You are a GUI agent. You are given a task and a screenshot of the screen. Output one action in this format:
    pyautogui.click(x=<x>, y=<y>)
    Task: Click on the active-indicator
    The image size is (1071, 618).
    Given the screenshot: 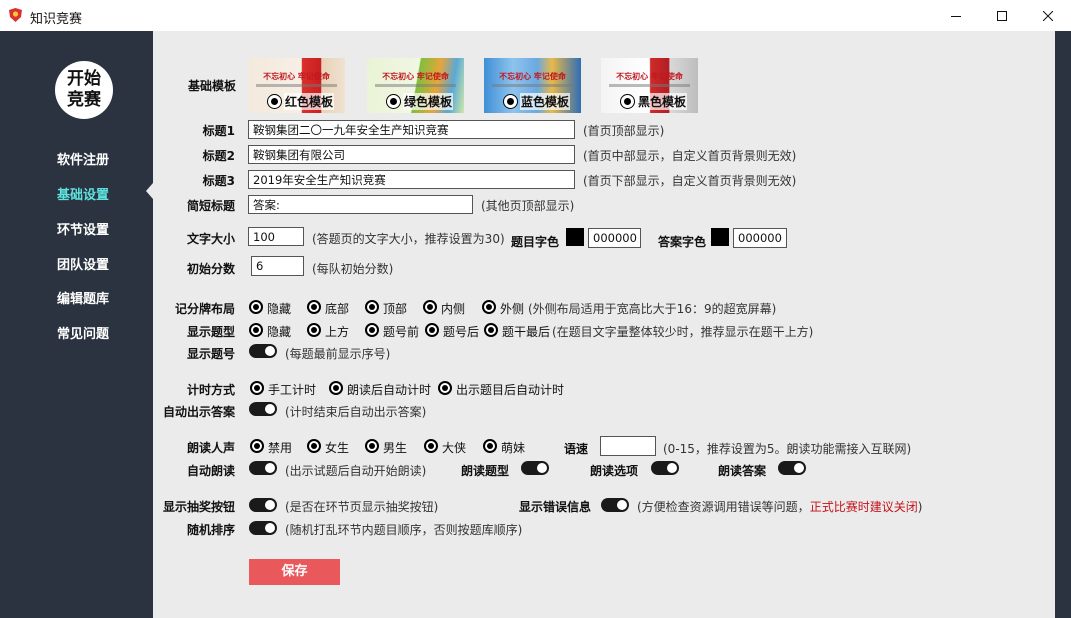 What is the action you would take?
    pyautogui.click(x=149, y=191)
    